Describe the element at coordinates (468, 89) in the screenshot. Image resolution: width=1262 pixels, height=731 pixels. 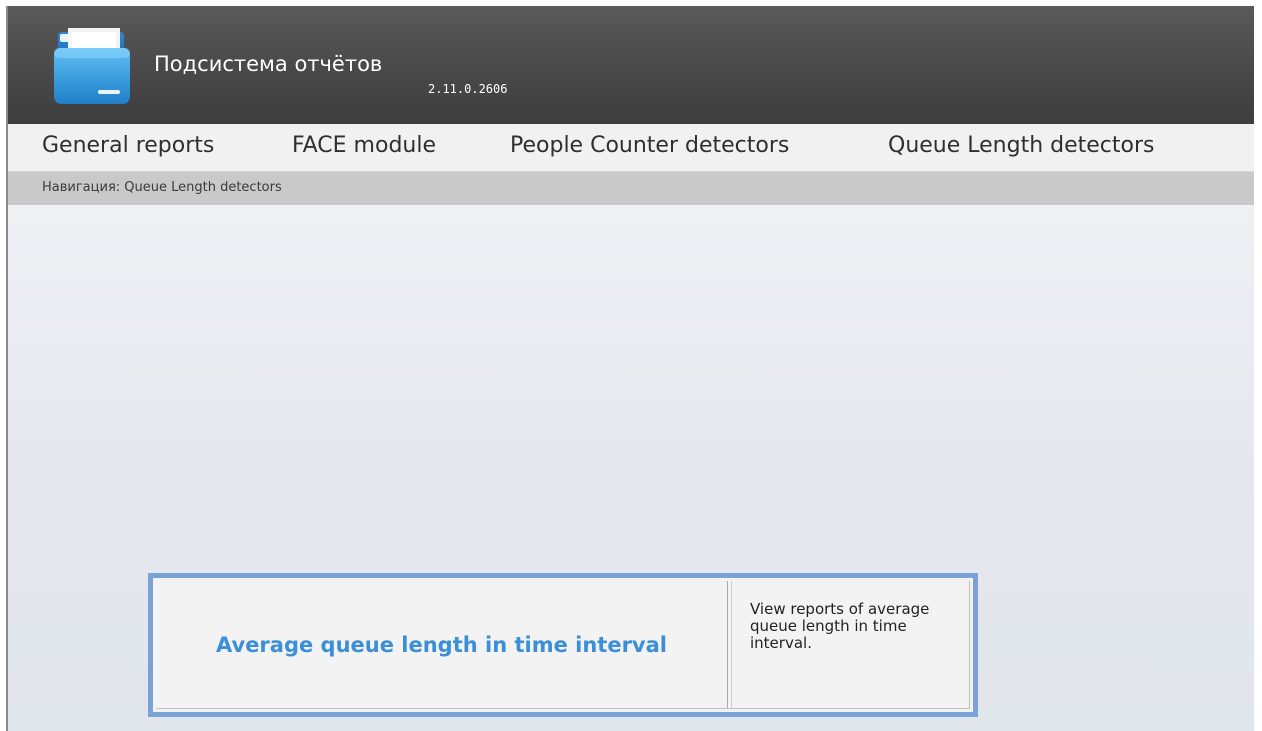
I see `app-version: 2.11.0.2606` at that location.